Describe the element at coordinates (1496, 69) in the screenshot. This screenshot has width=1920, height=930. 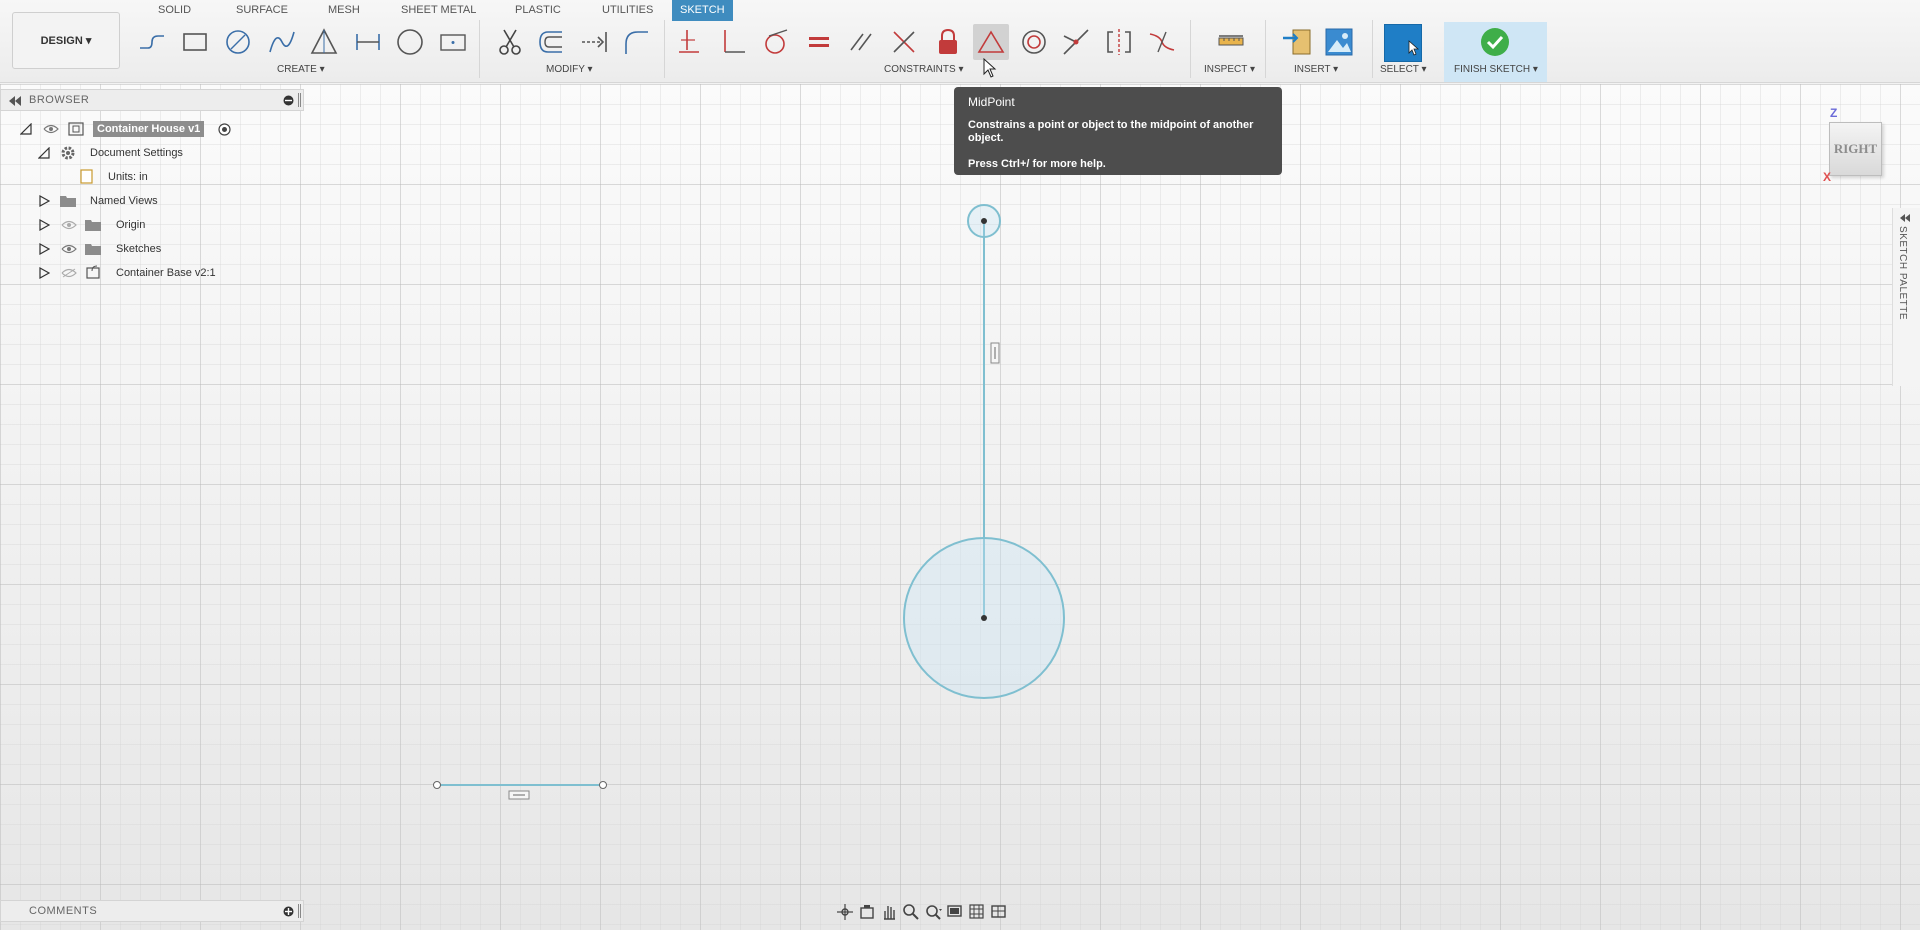
I see `finish-sketch-label: FINISH SKETCH ▾` at that location.